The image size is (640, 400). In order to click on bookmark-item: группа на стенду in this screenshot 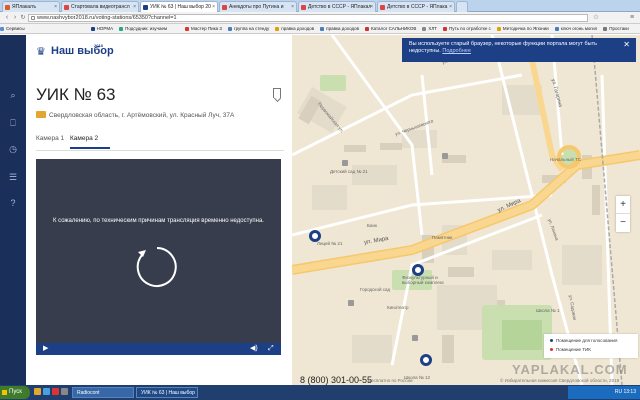, I will do `click(248, 28)`.